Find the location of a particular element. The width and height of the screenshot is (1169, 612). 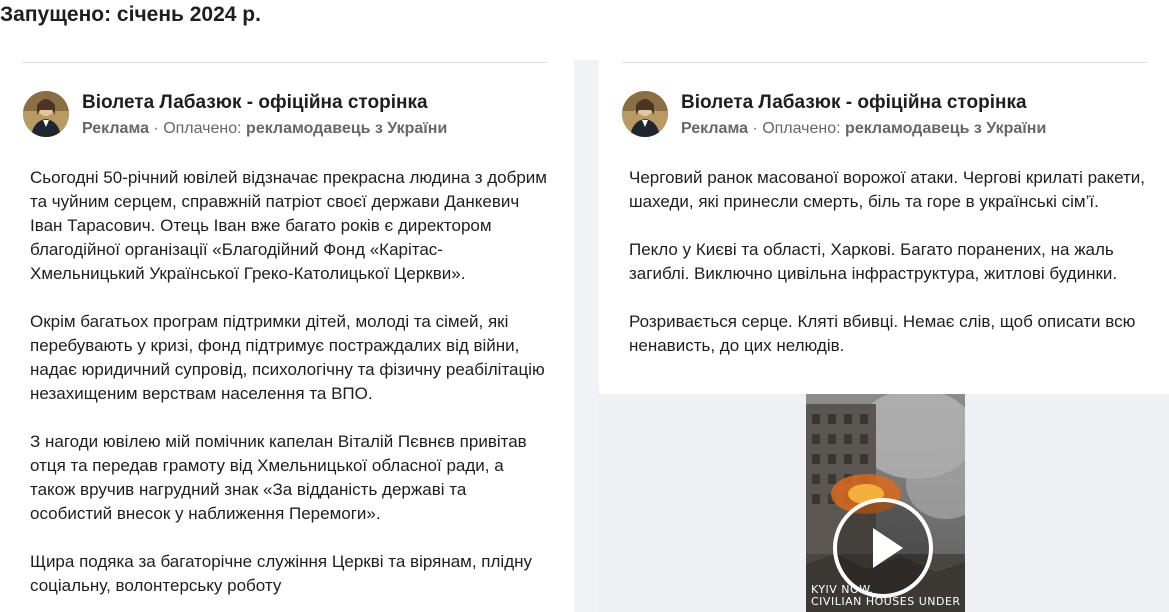

video-player: KYIV NOW. CIVILIAN HOUSES UNDER is located at coordinates (885, 503).